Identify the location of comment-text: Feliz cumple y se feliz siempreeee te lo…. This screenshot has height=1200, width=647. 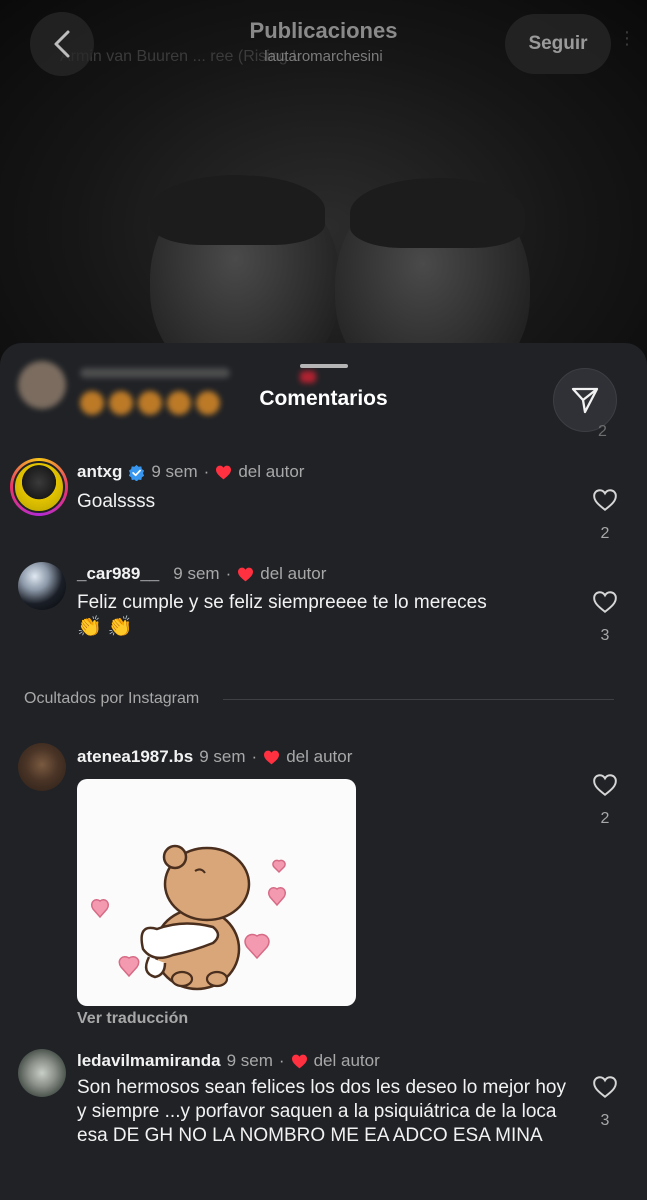
(282, 602).